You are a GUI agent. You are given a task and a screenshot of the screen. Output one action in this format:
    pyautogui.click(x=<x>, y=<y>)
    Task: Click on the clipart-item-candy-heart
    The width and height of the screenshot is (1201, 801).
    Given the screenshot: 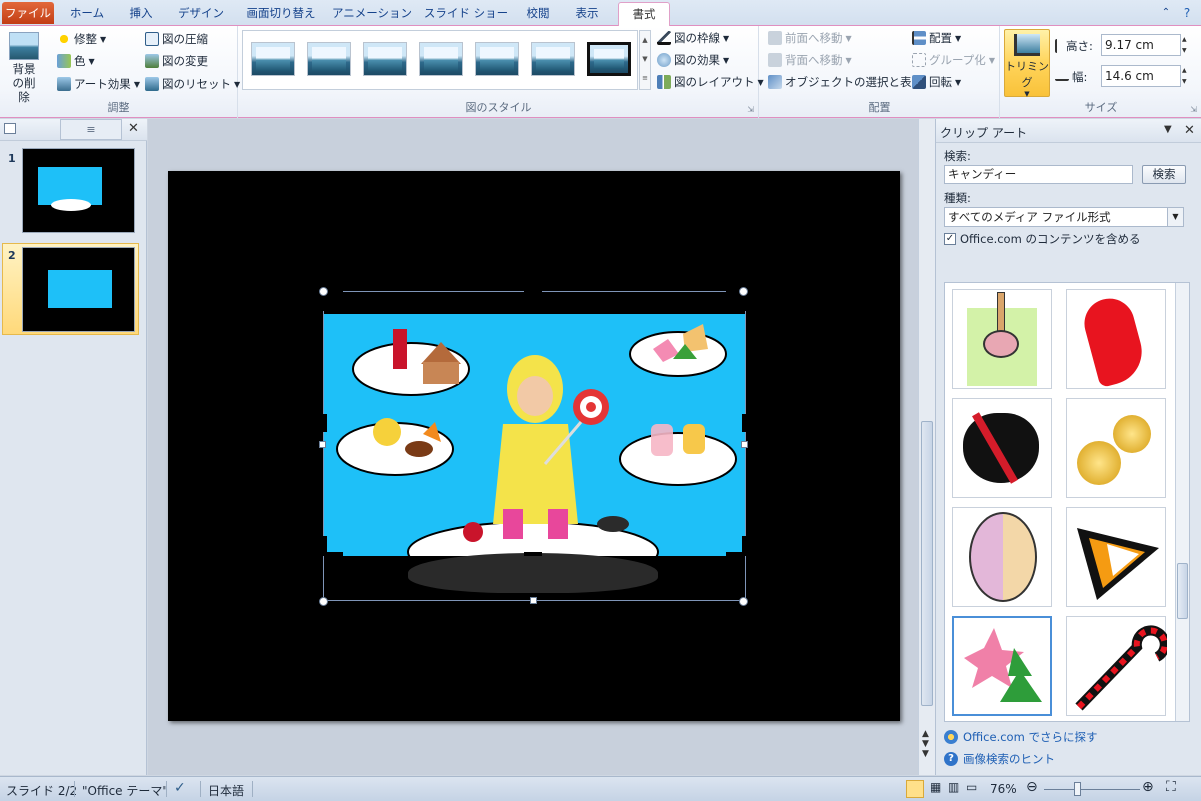 What is the action you would take?
    pyautogui.click(x=1002, y=448)
    